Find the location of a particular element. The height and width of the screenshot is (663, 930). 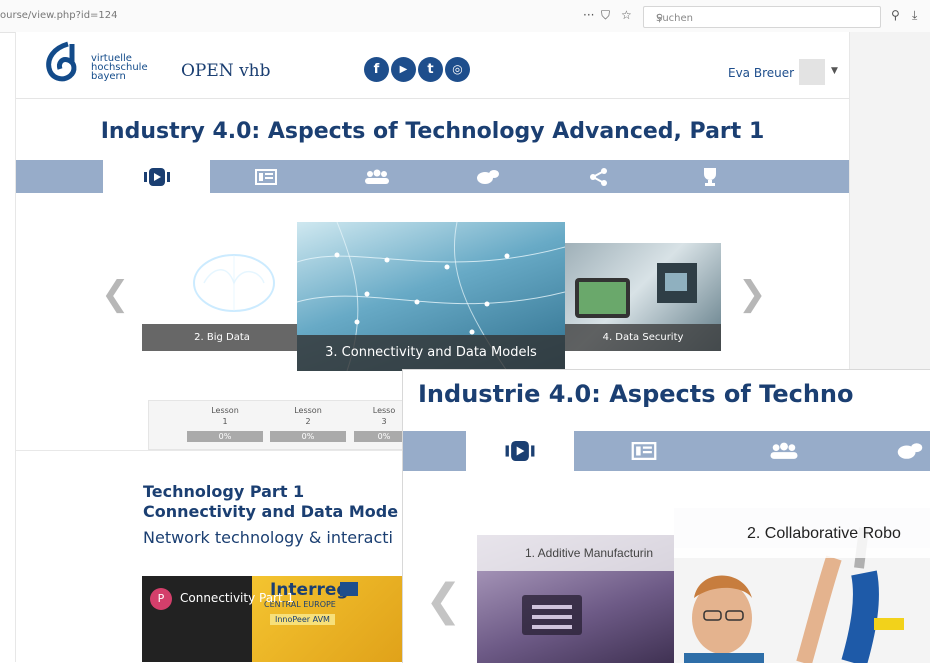

carousel-card-data-security: 4. Data Security is located at coordinates (643, 297).